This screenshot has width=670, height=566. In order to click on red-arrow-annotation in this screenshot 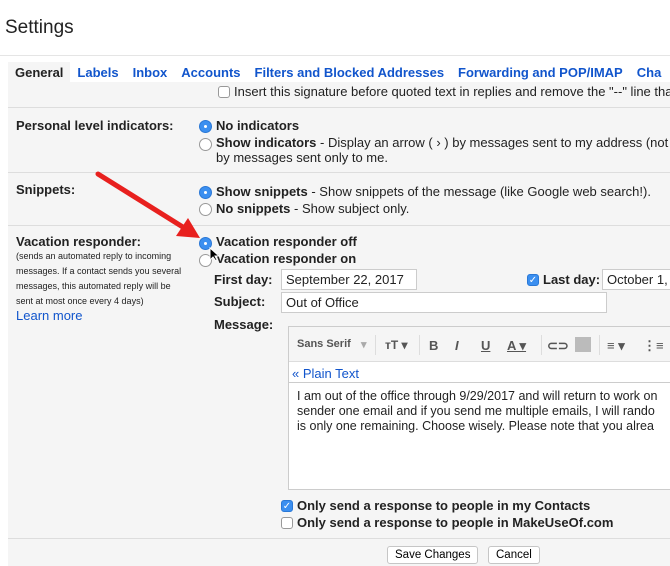, I will do `click(147, 204)`.